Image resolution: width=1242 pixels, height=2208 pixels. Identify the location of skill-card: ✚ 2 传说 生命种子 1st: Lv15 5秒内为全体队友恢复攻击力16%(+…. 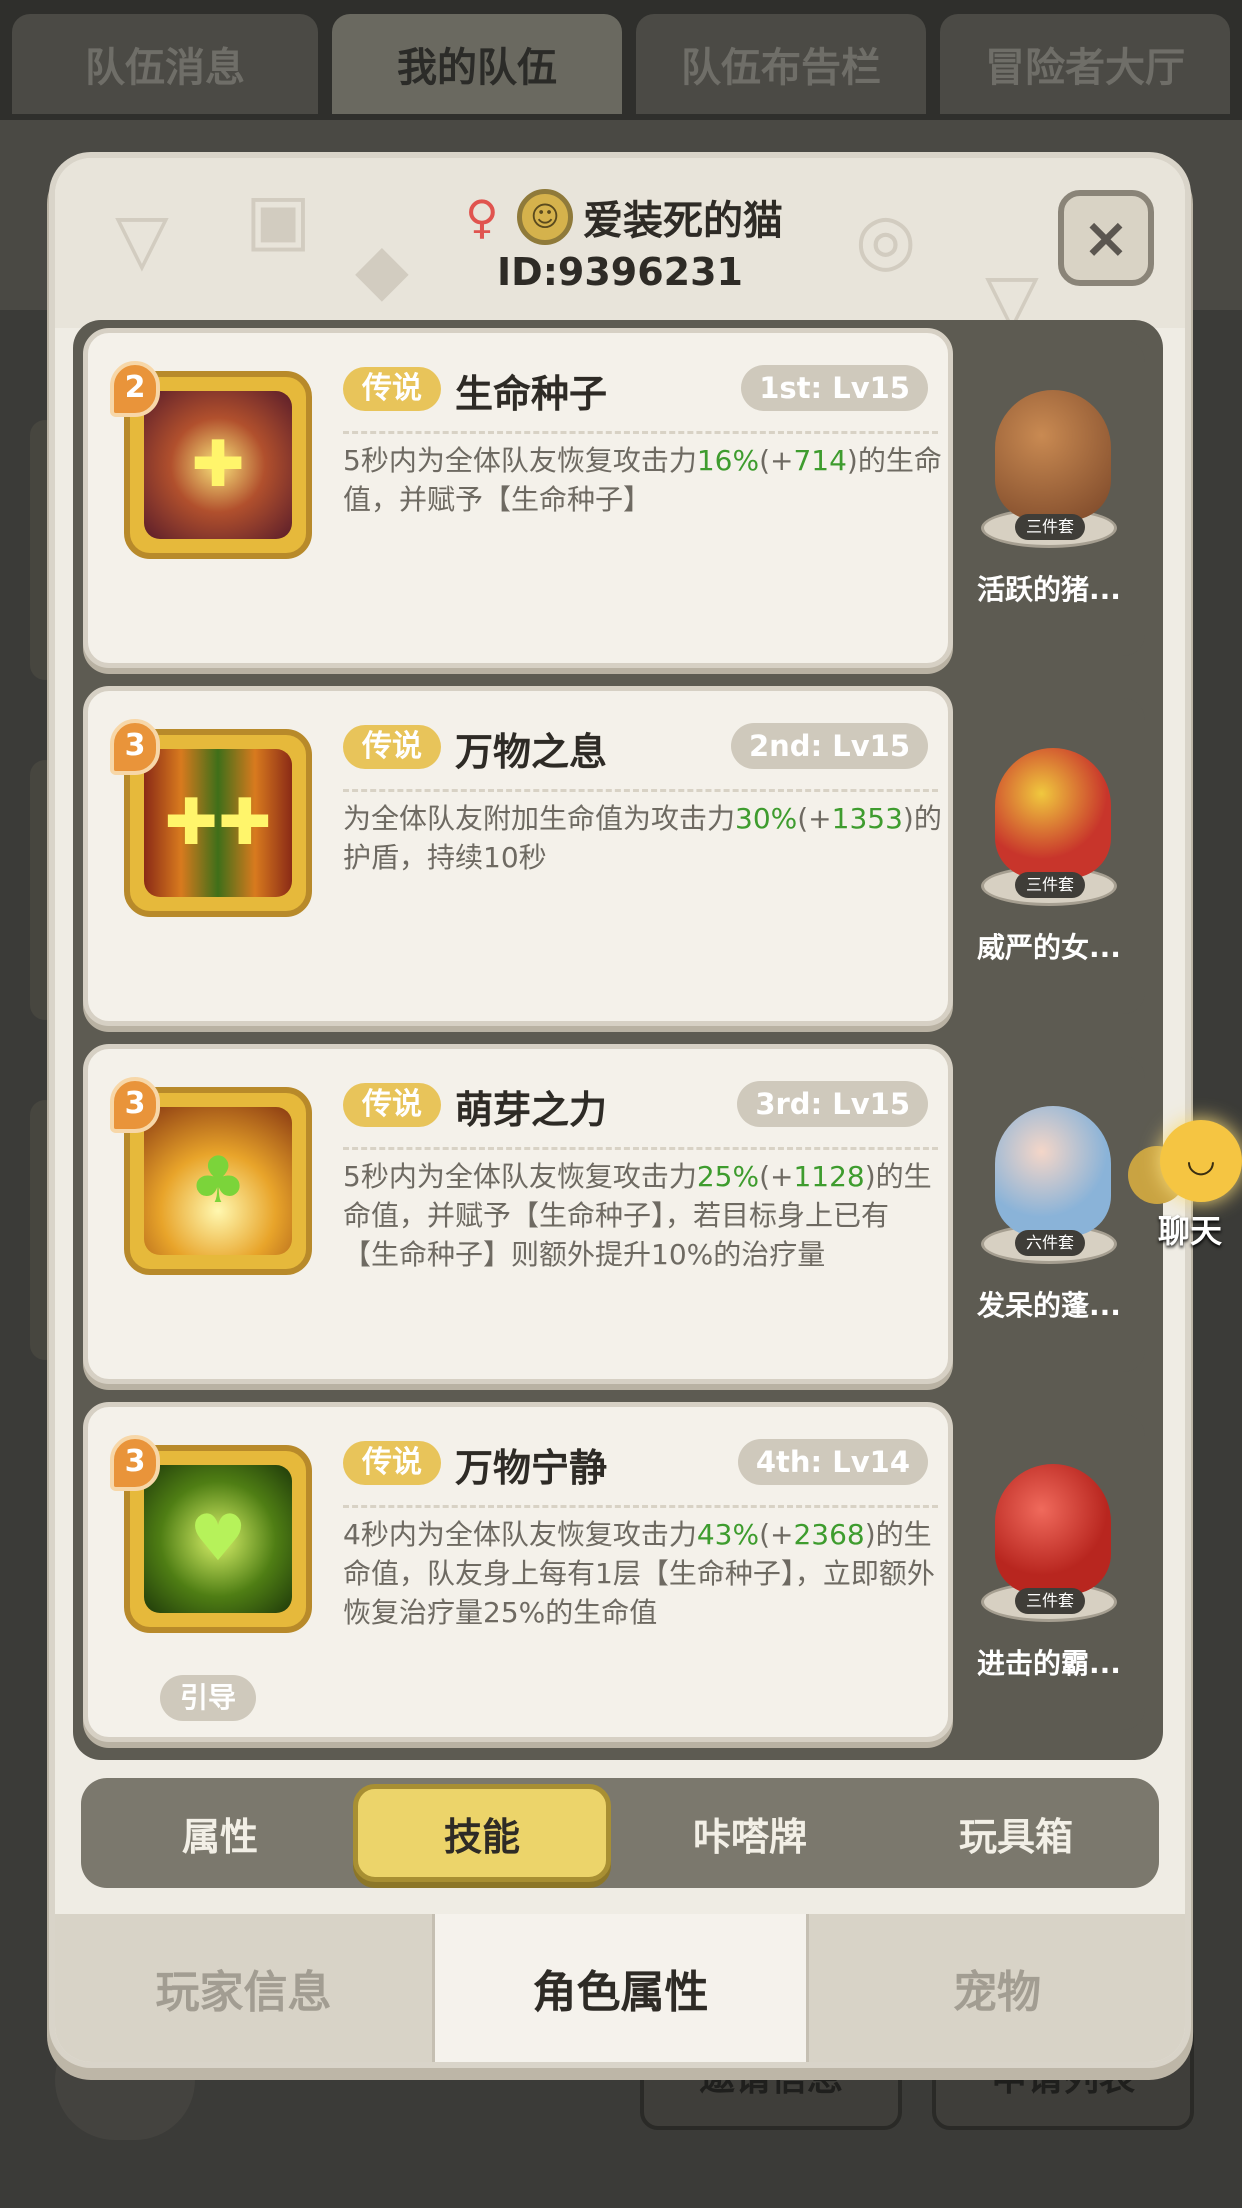
(518, 498).